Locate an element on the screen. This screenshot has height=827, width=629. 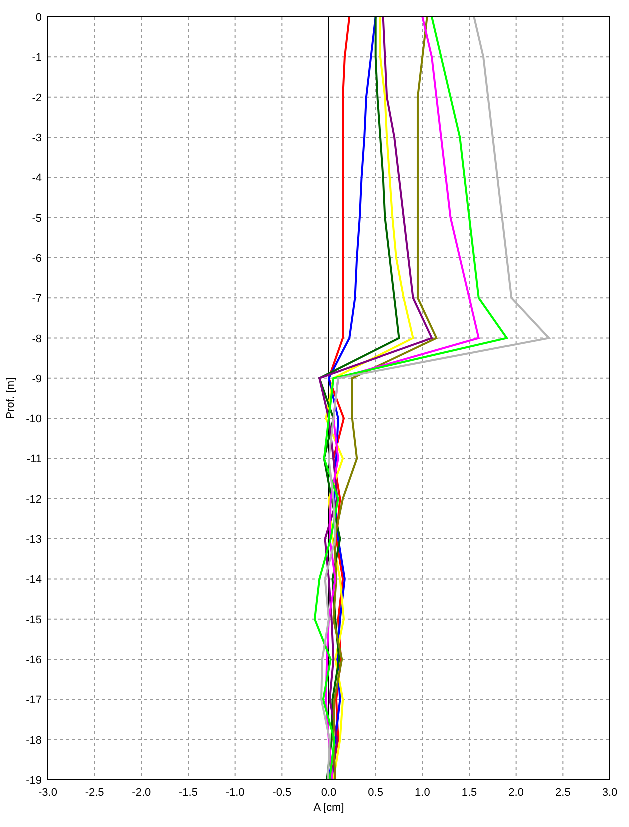
tick-label: -9 is located at coordinates (37, 379).